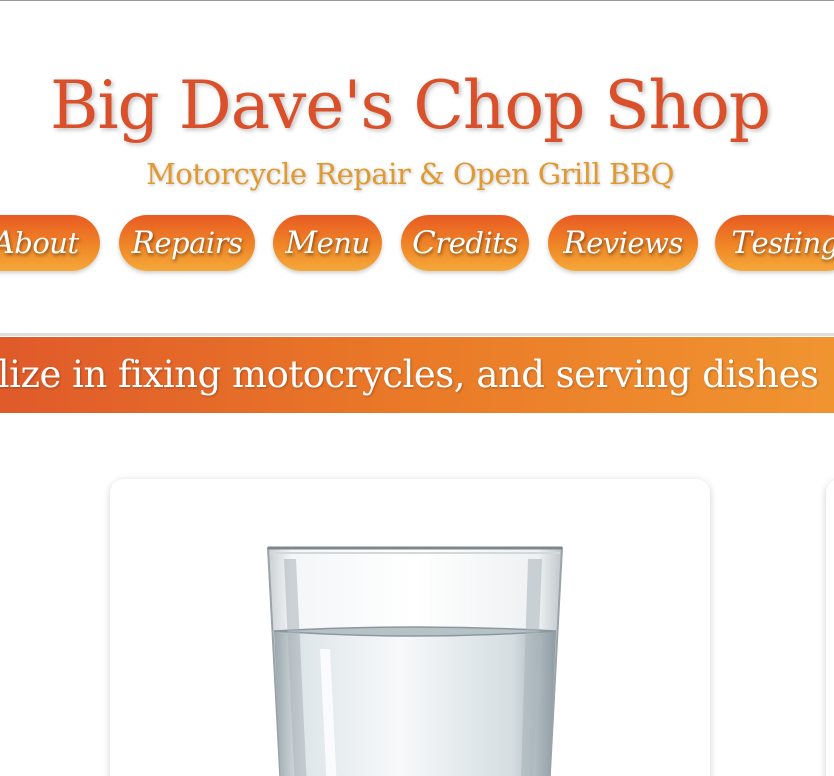  Describe the element at coordinates (417, 334) in the screenshot. I see `header-divider` at that location.